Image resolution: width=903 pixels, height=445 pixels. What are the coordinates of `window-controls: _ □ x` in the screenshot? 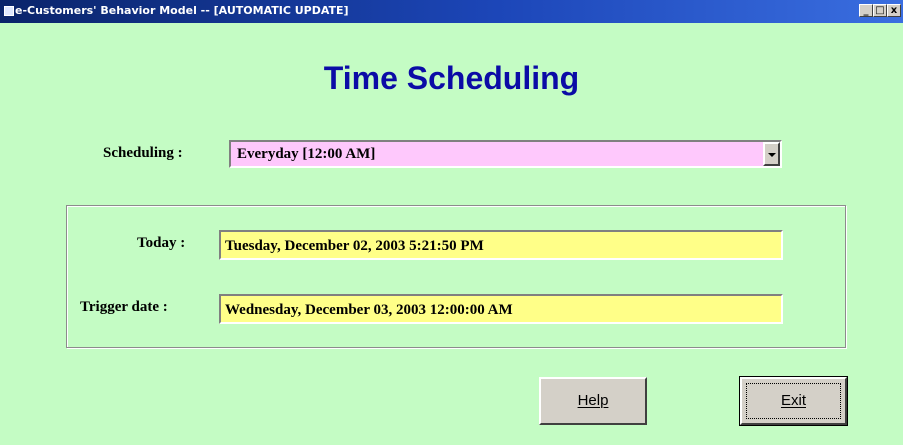 It's located at (880, 10).